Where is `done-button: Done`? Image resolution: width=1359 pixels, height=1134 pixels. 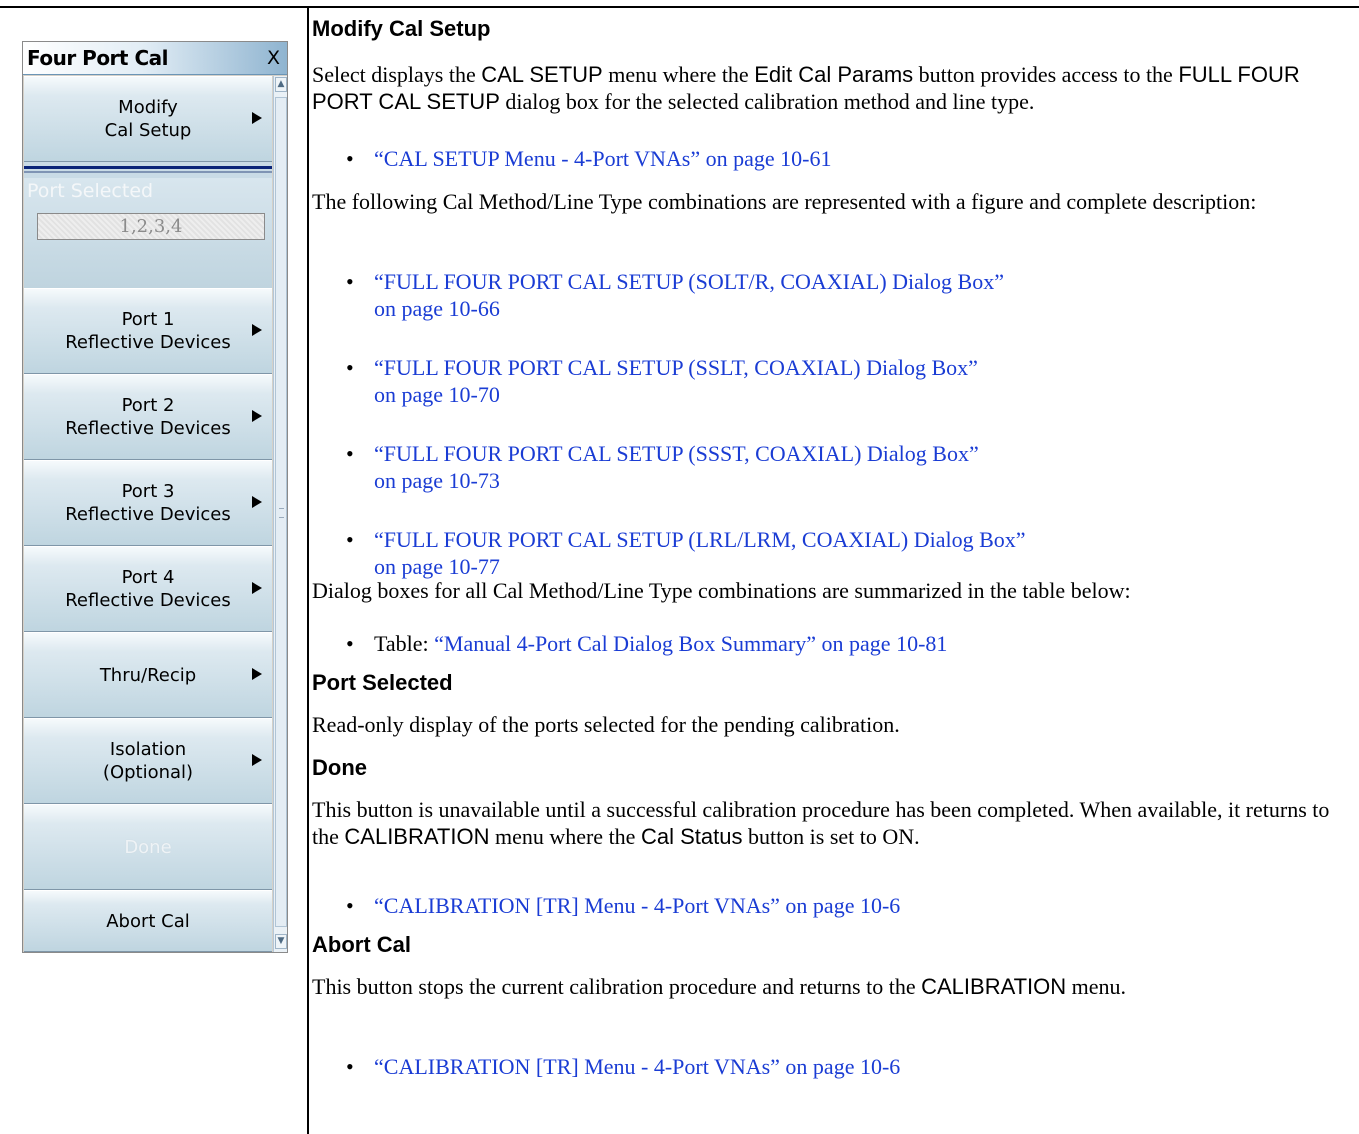
done-button: Done is located at coordinates (148, 847).